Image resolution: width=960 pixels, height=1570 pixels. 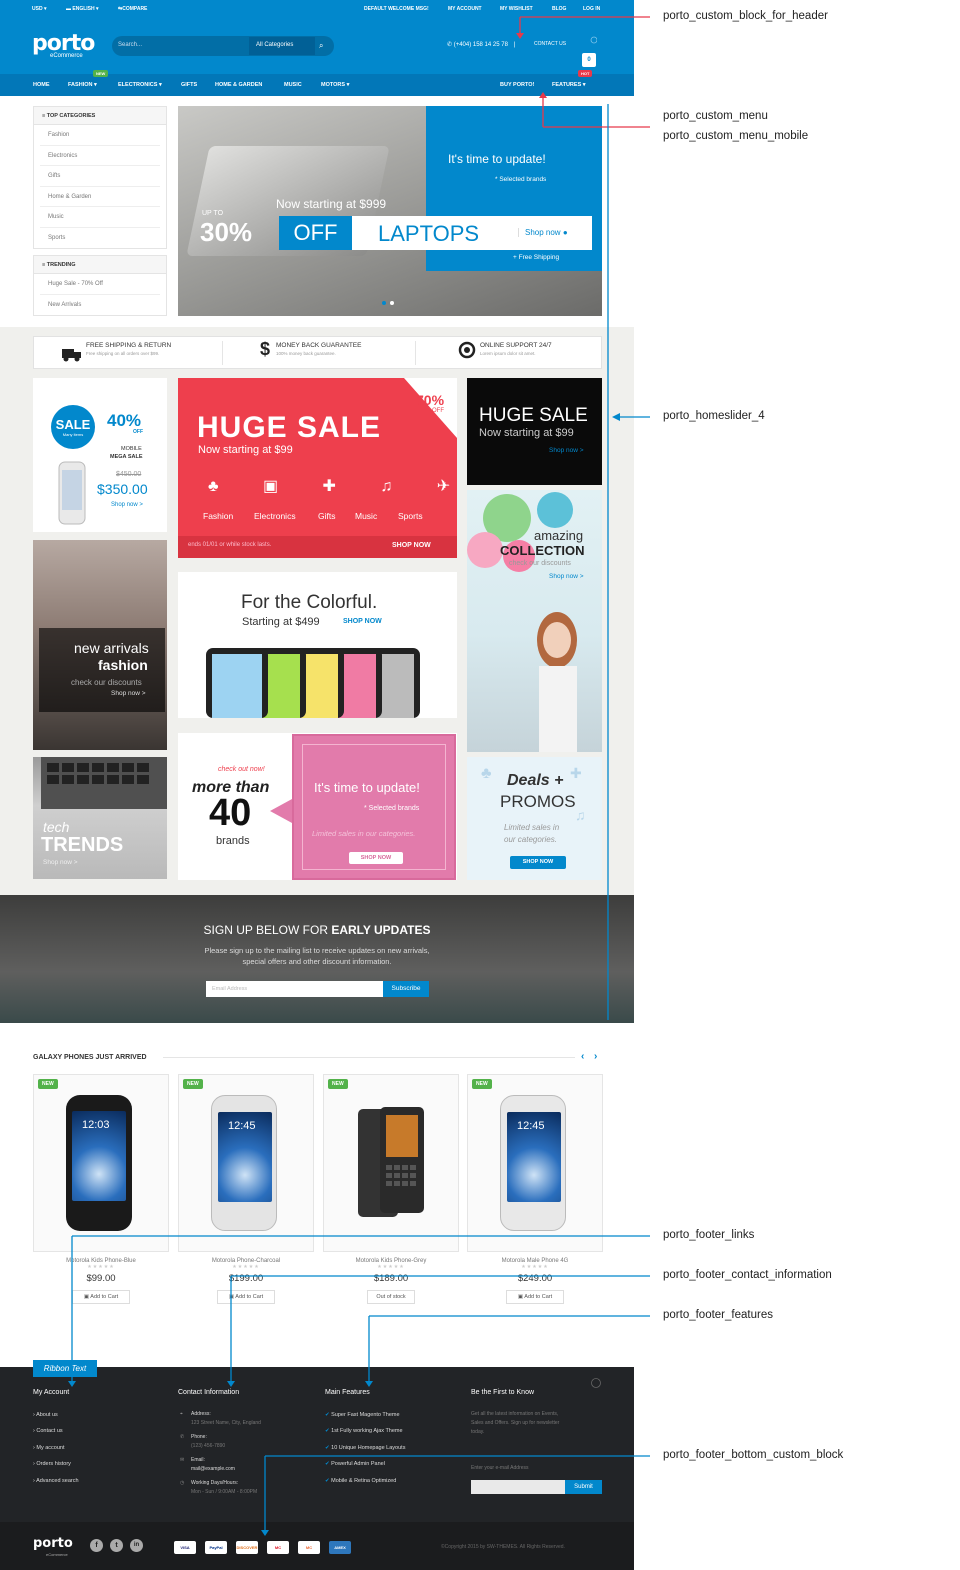 I want to click on annotation-label: porto_custom_menu, so click(x=715, y=116).